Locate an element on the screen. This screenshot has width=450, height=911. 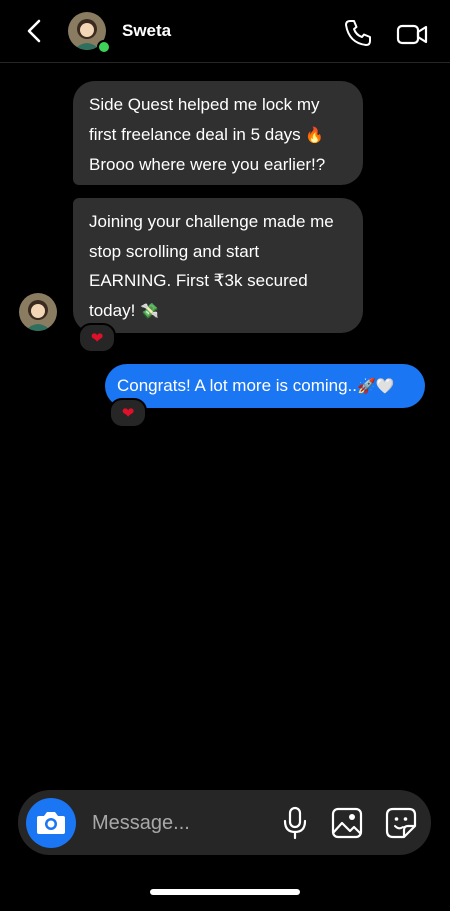
message-line-text: Congrats! A lot more is coming.. is located at coordinates (237, 385).